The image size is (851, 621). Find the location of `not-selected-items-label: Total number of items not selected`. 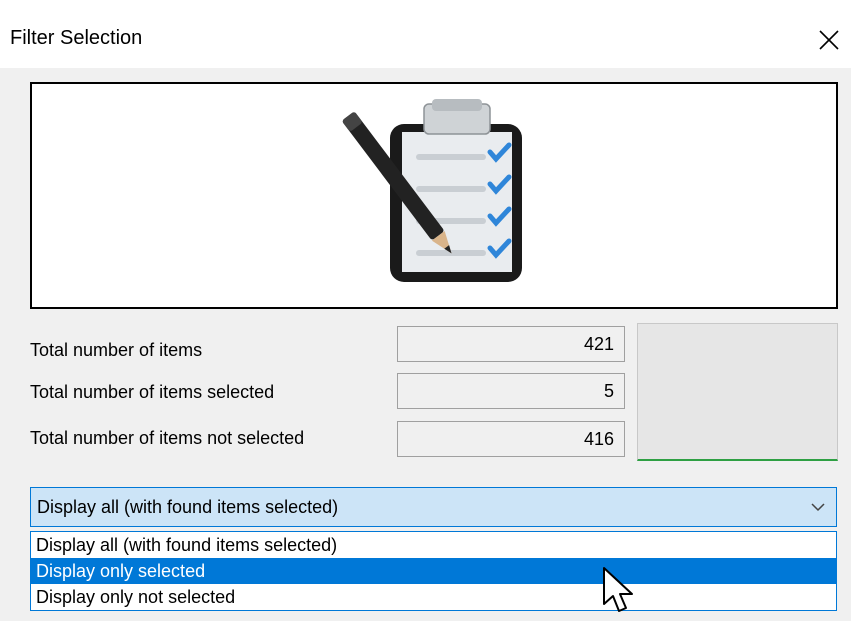

not-selected-items-label: Total number of items not selected is located at coordinates (167, 438).